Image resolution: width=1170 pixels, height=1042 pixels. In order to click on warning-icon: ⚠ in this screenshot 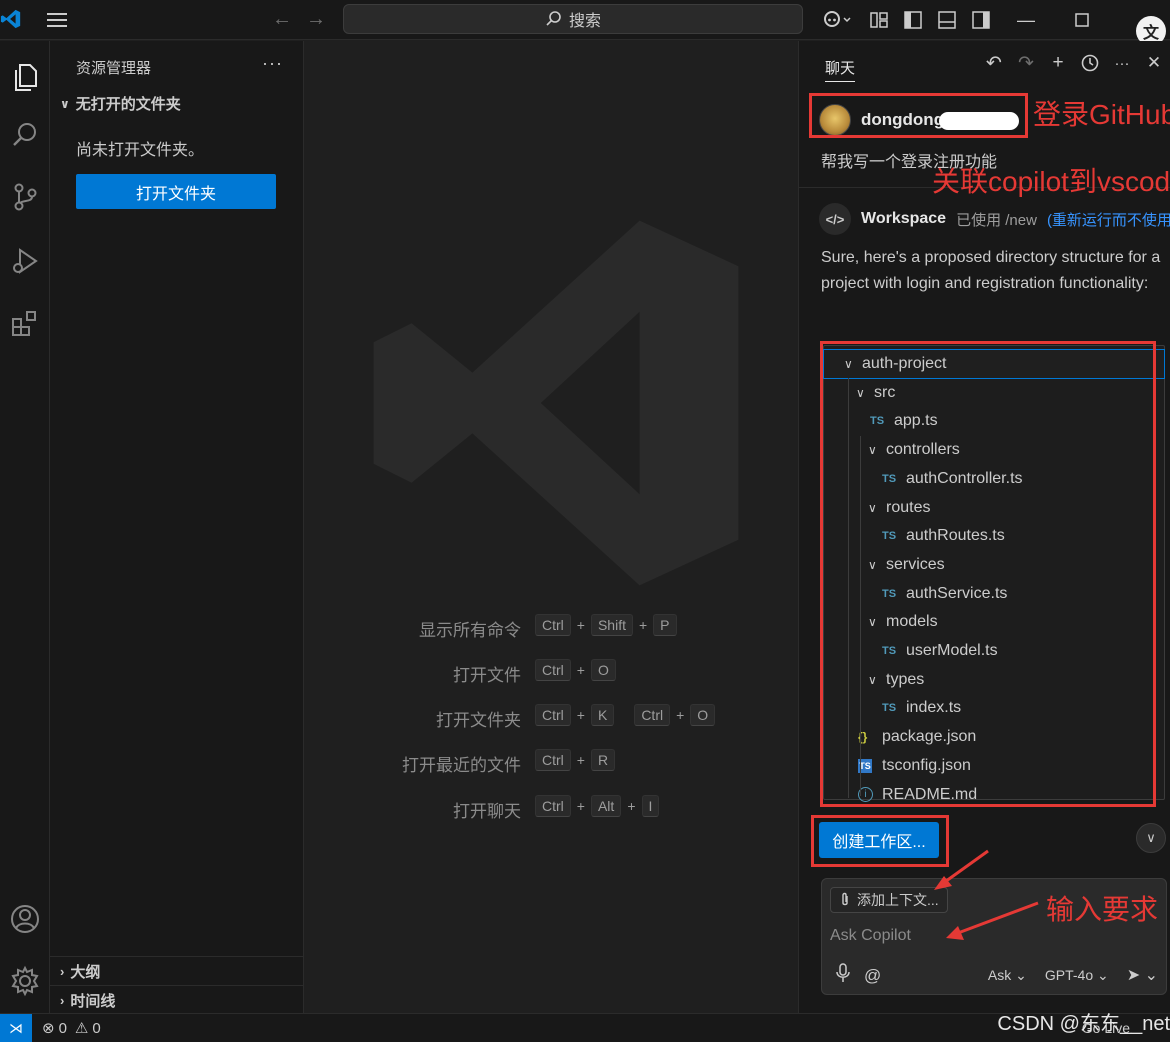, I will do `click(81, 1028)`.